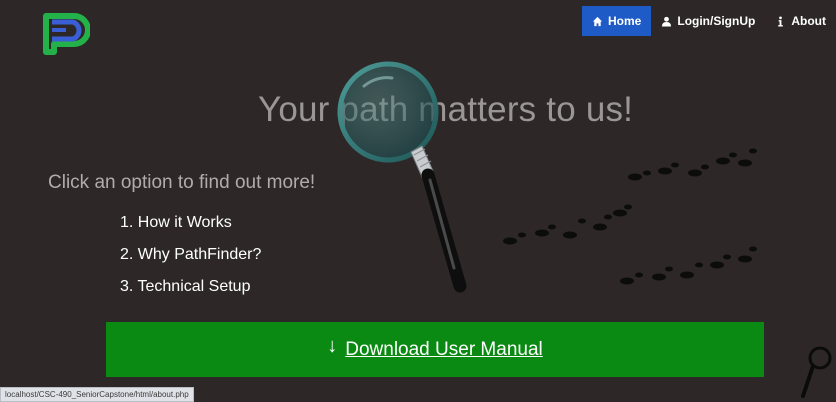 This screenshot has height=402, width=836. I want to click on download-user-manual-button: ↓ Download User Manual, so click(435, 349).